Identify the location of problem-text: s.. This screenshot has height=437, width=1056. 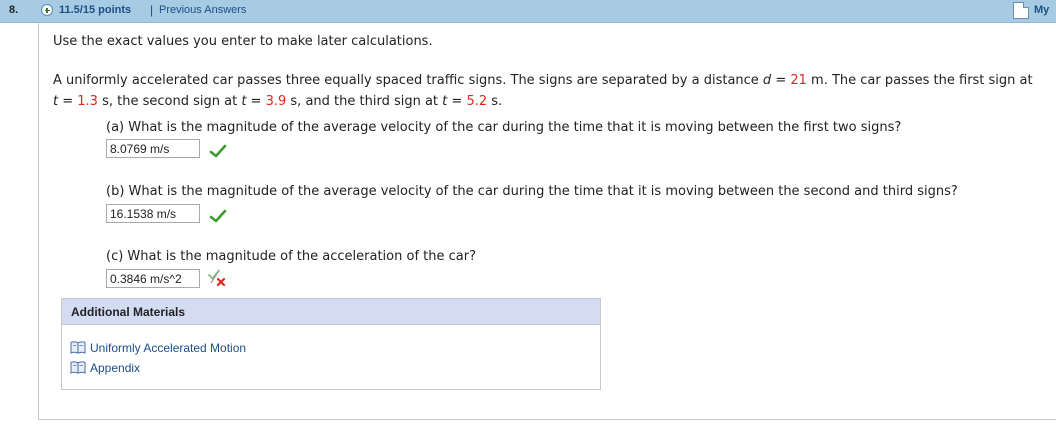
(495, 101).